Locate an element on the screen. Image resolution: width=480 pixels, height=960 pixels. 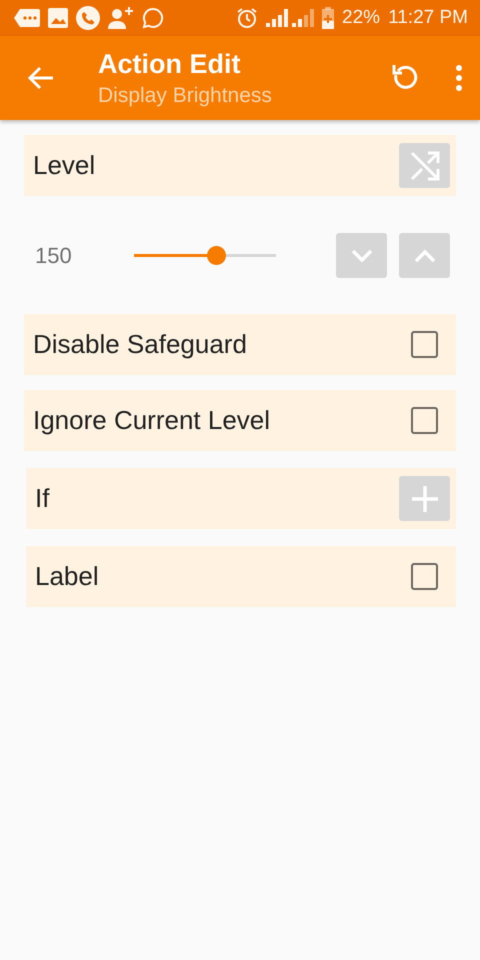
shuffle-button is located at coordinates (424, 165).